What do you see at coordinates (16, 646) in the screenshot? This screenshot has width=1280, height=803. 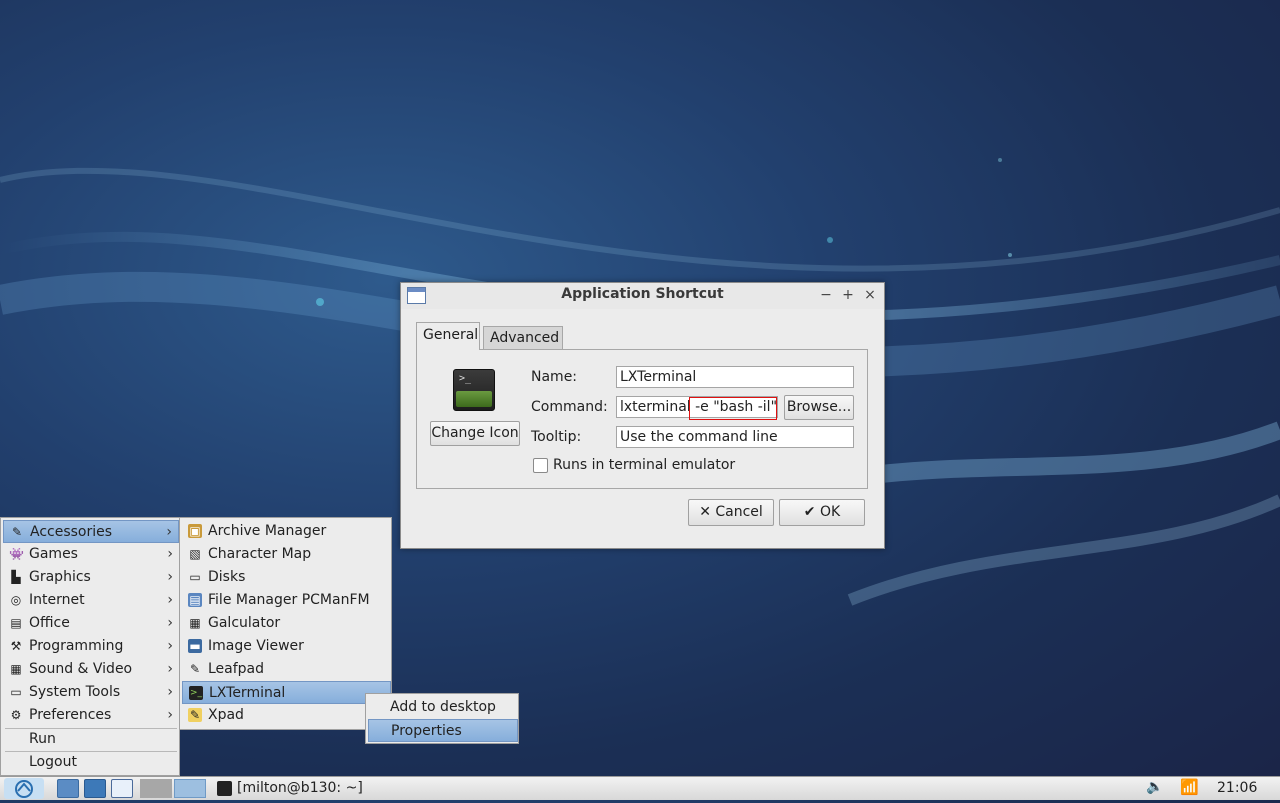 I see `programming-icon: ⚒` at bounding box center [16, 646].